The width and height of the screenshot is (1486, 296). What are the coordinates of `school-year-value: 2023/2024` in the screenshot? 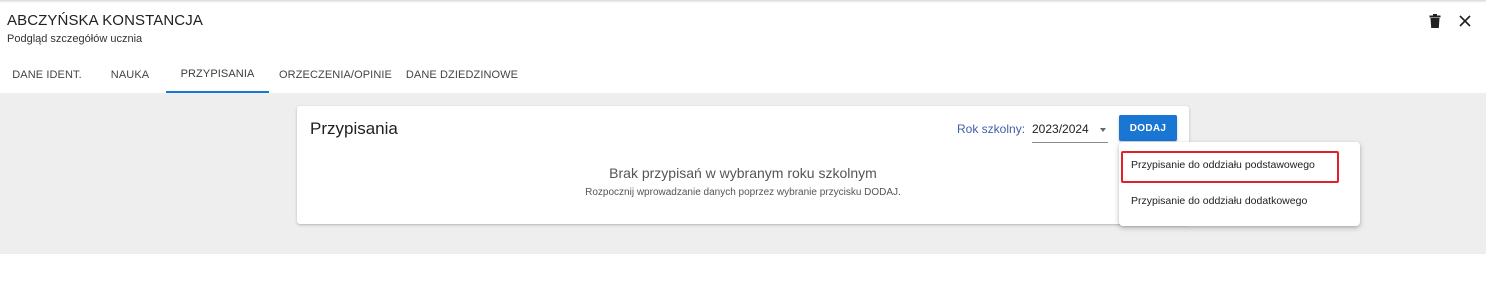 It's located at (1060, 129).